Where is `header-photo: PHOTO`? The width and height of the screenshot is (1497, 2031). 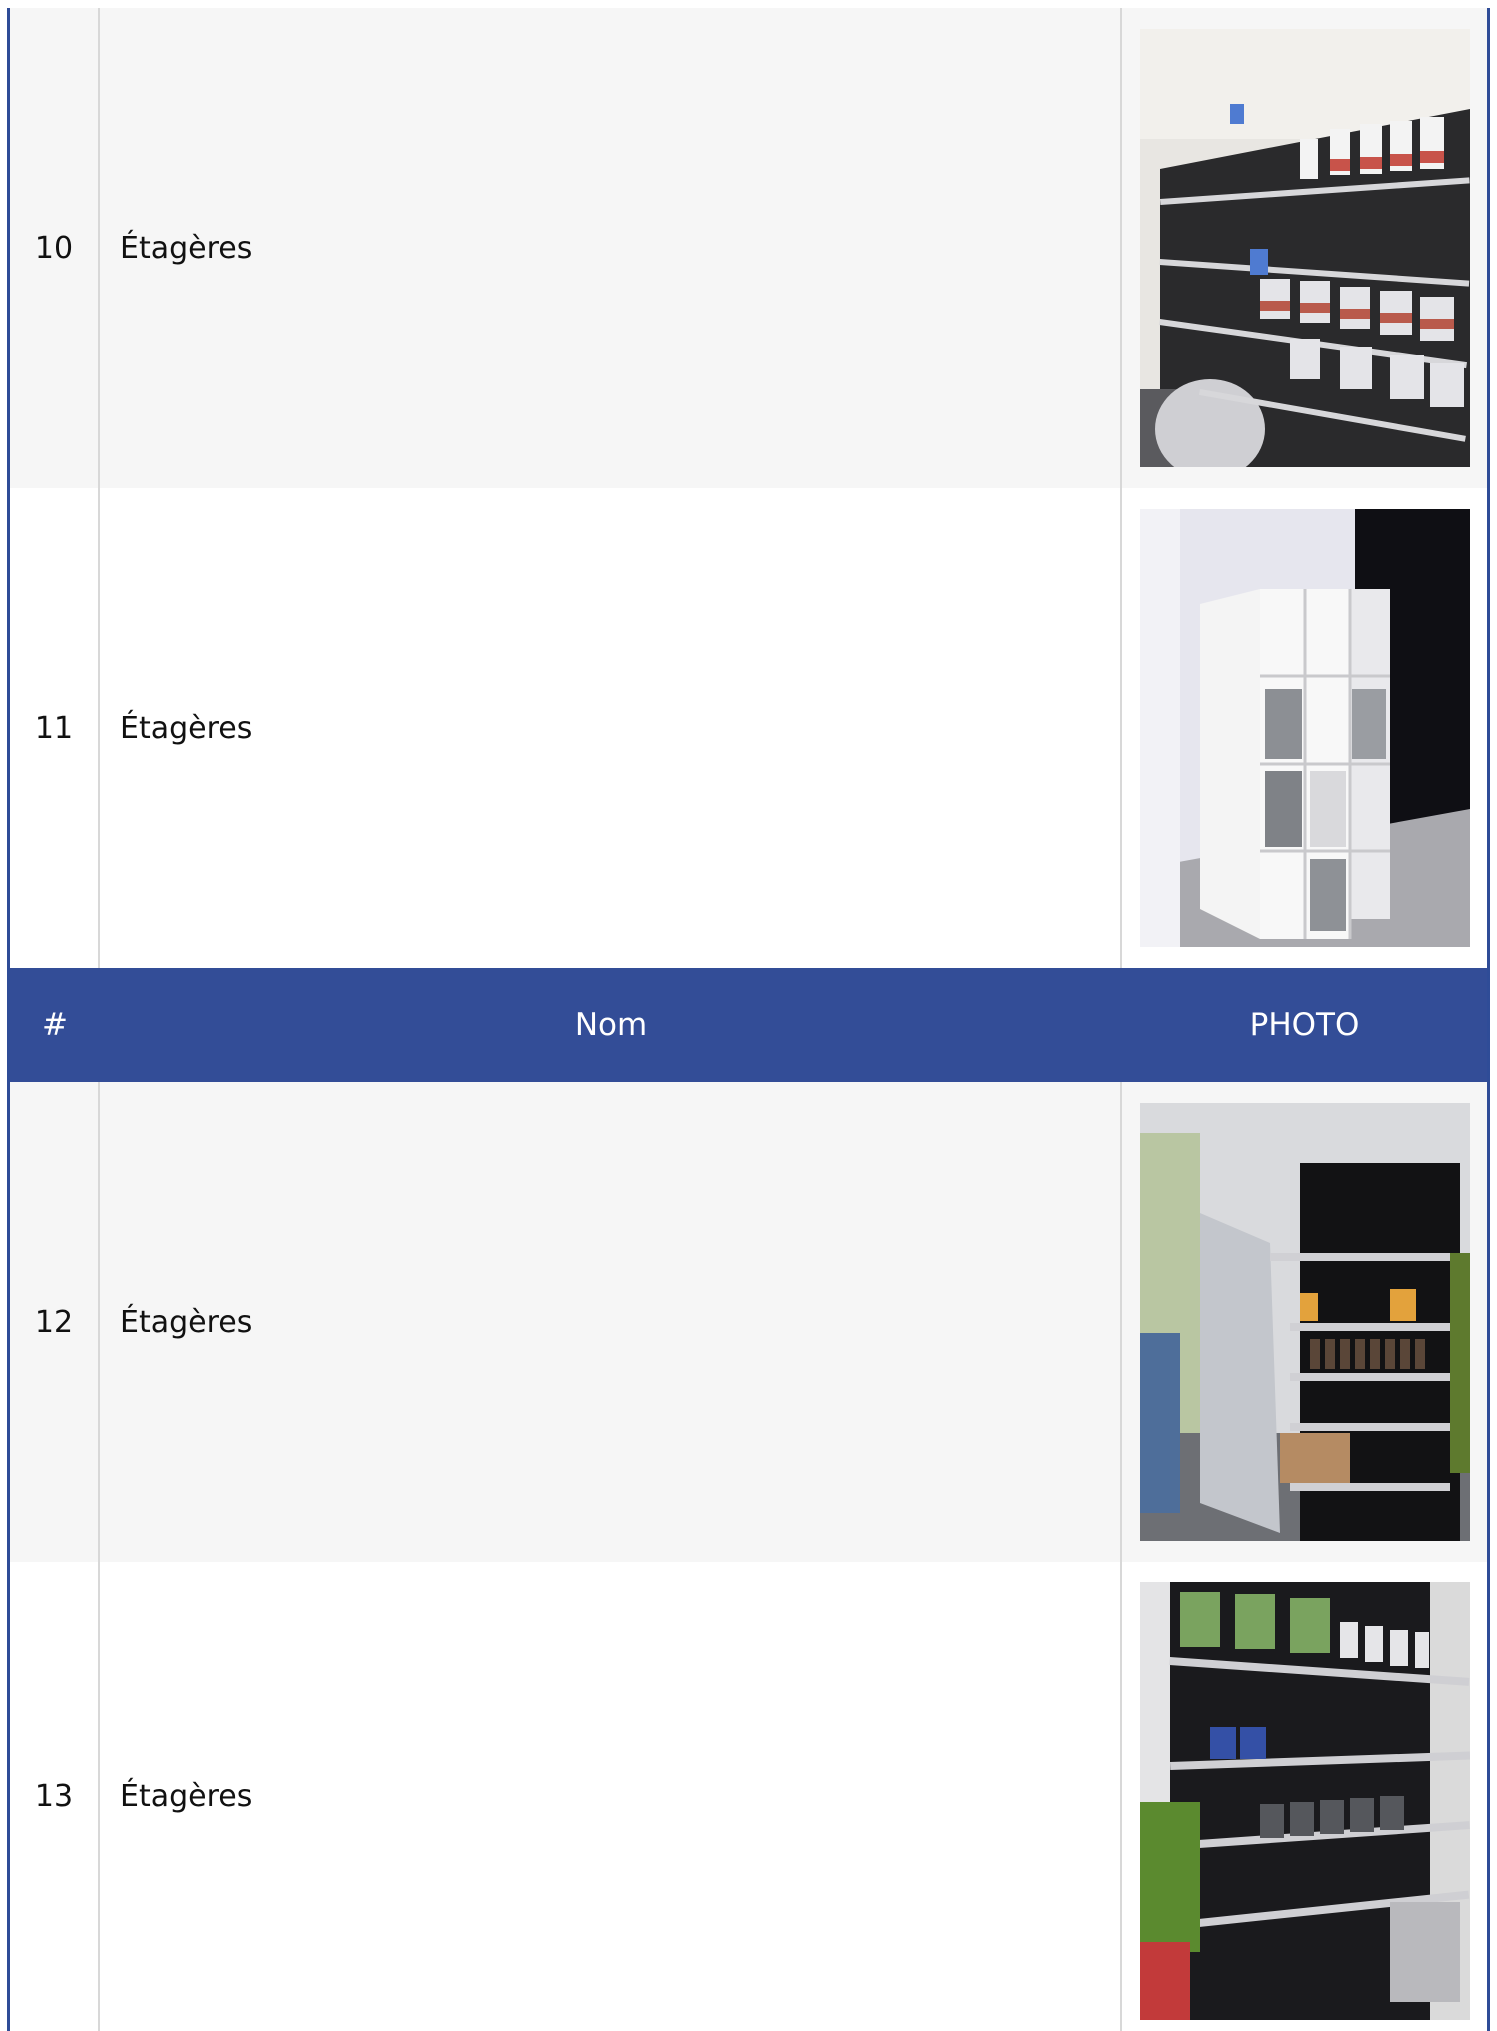
header-photo: PHOTO is located at coordinates (1304, 1025).